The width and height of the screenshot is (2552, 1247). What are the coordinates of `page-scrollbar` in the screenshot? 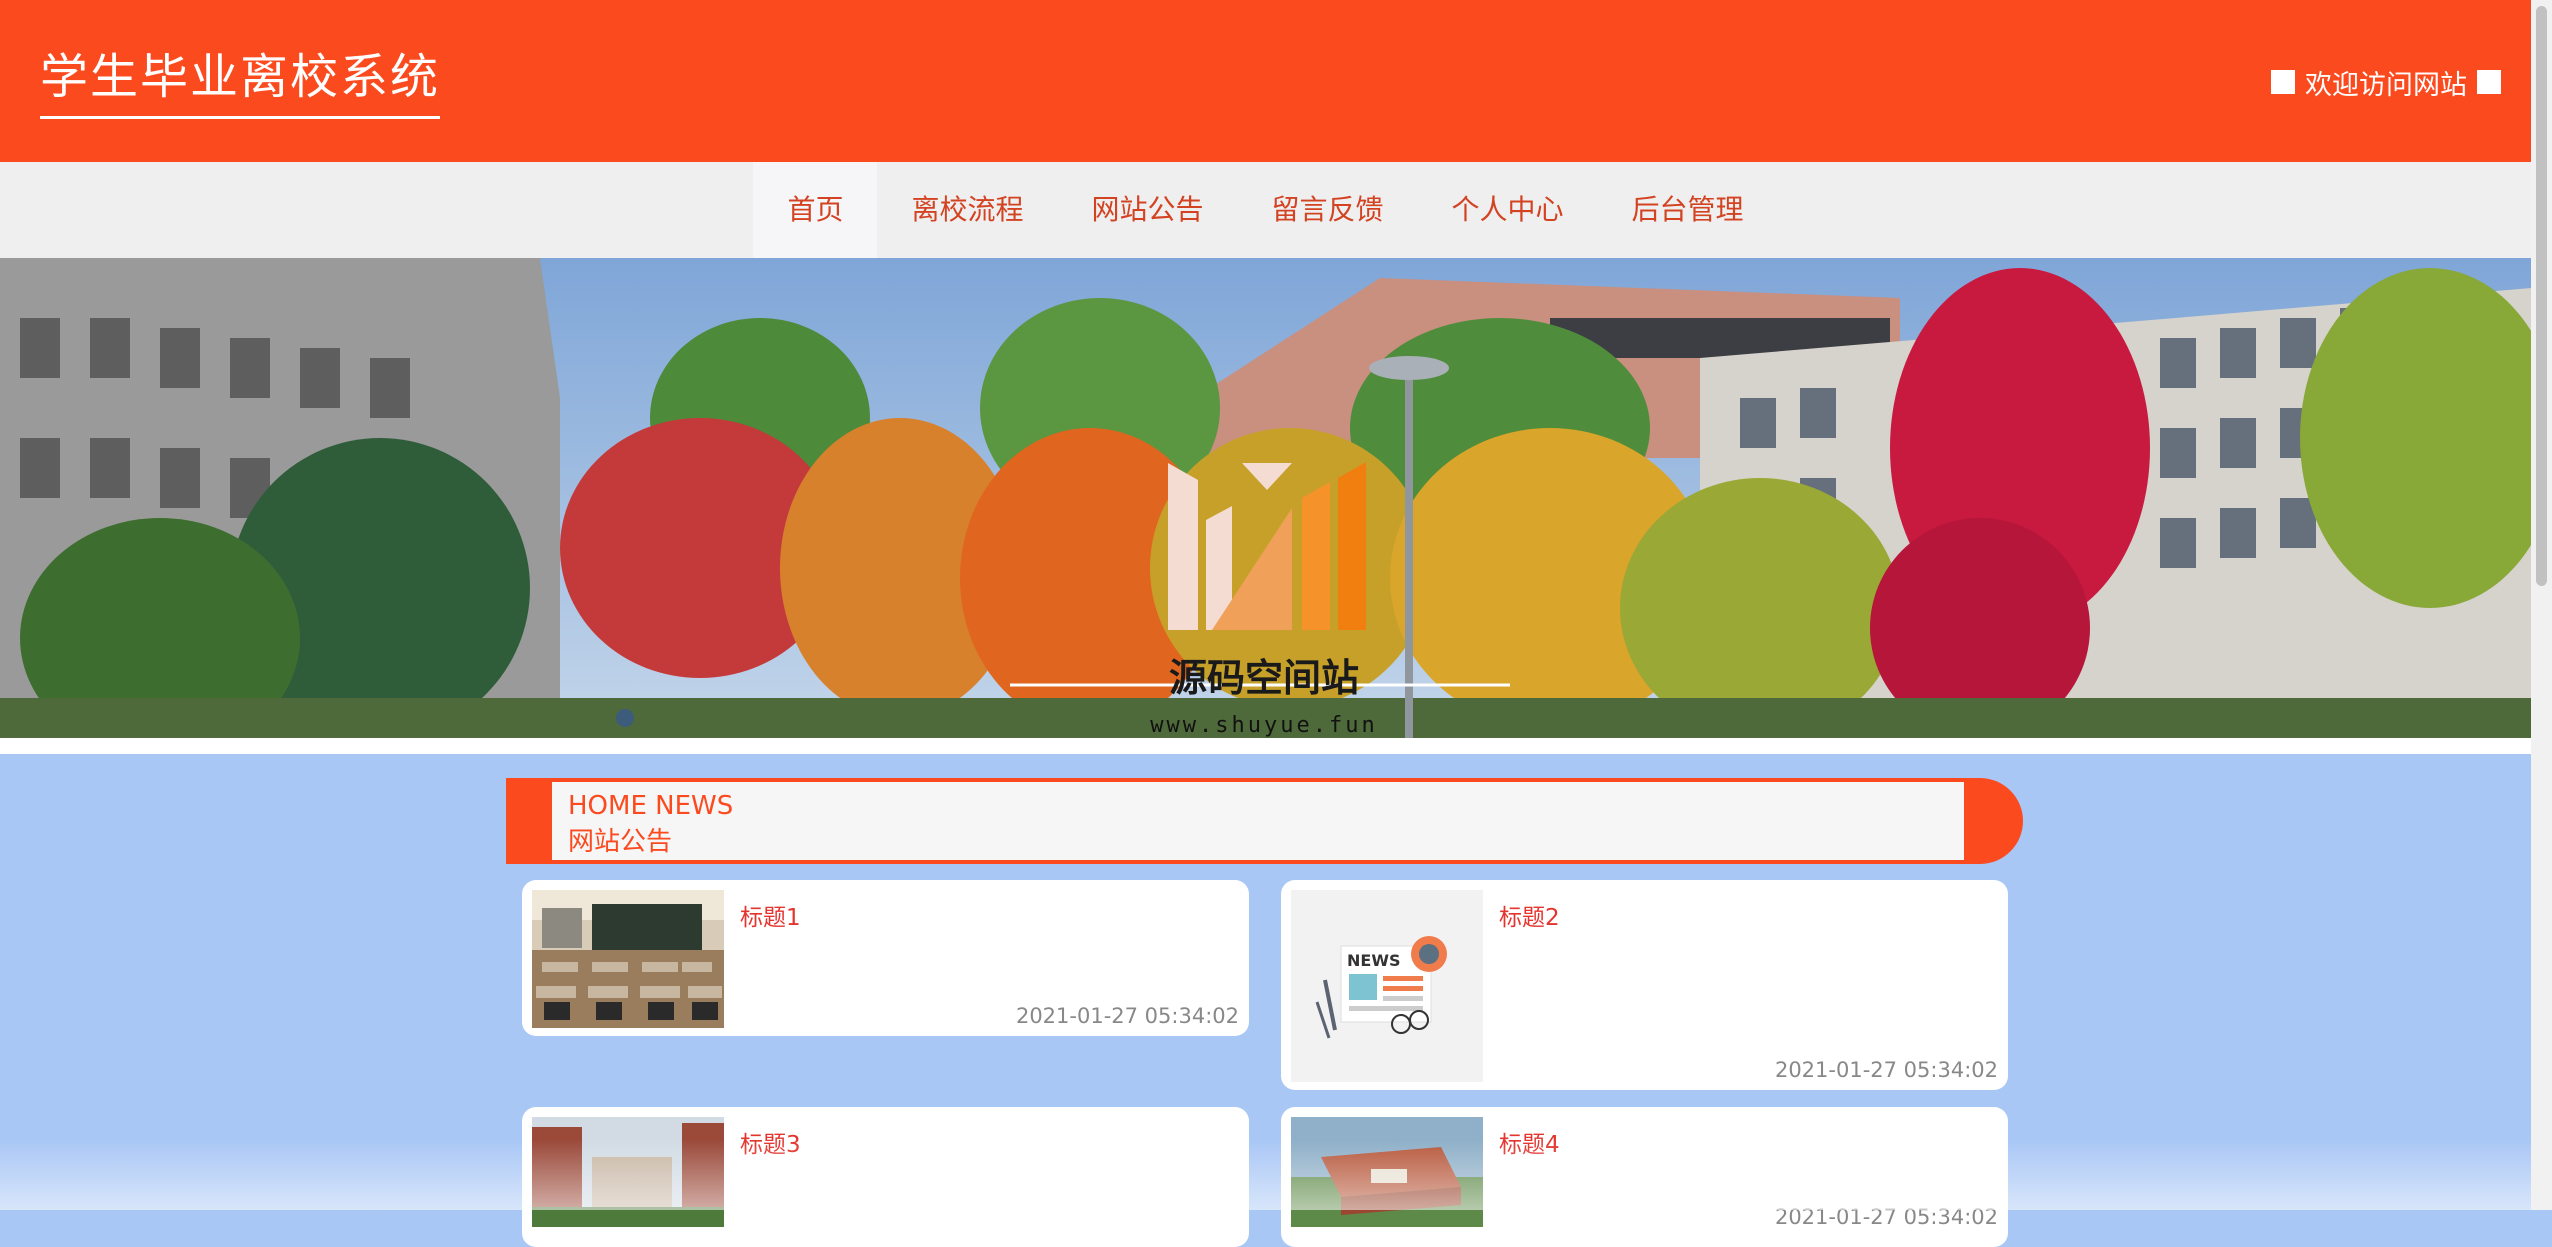 It's located at (2541, 605).